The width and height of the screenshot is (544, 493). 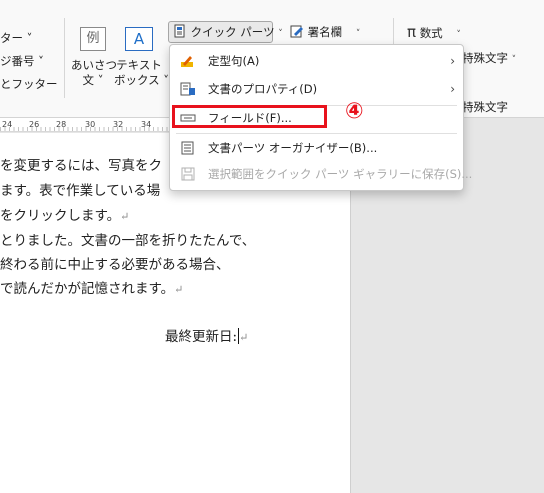 I want to click on equation-button: π 数式 ˅, so click(x=434, y=33).